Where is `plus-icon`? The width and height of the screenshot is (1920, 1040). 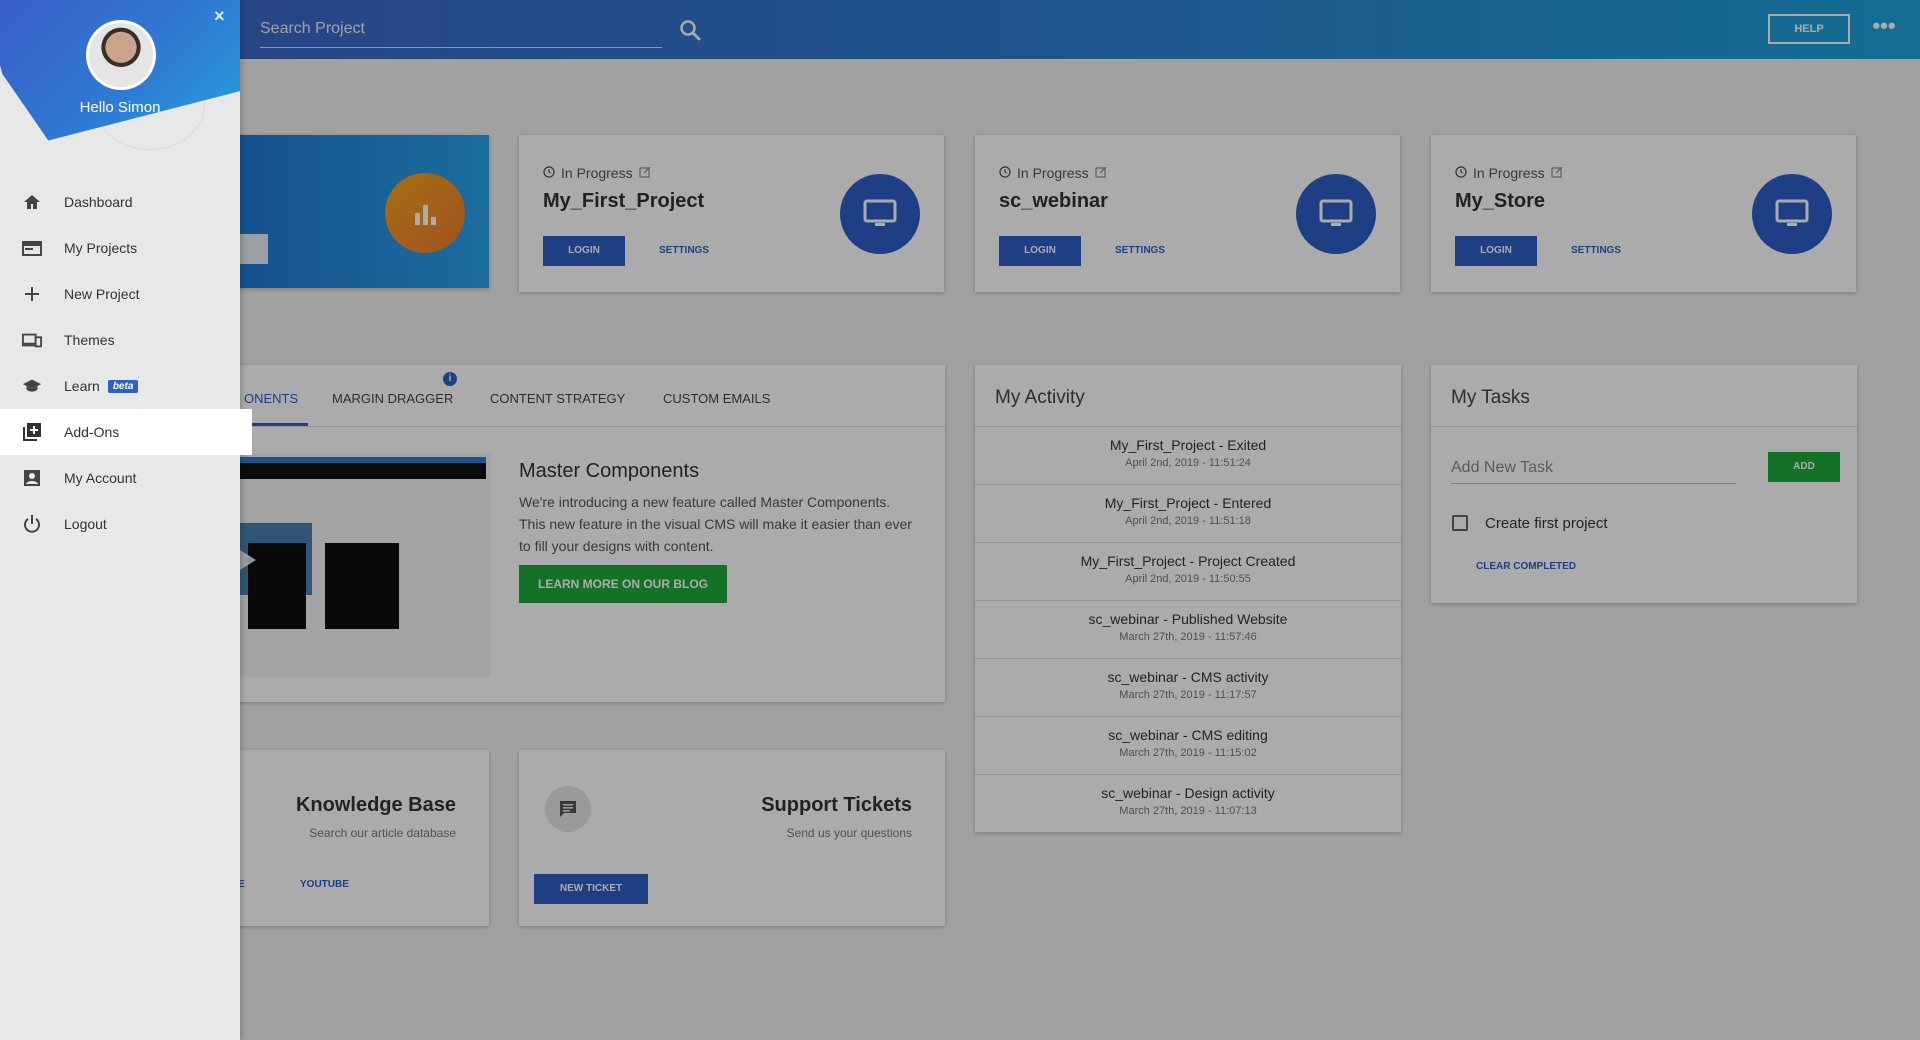
plus-icon is located at coordinates (32, 294).